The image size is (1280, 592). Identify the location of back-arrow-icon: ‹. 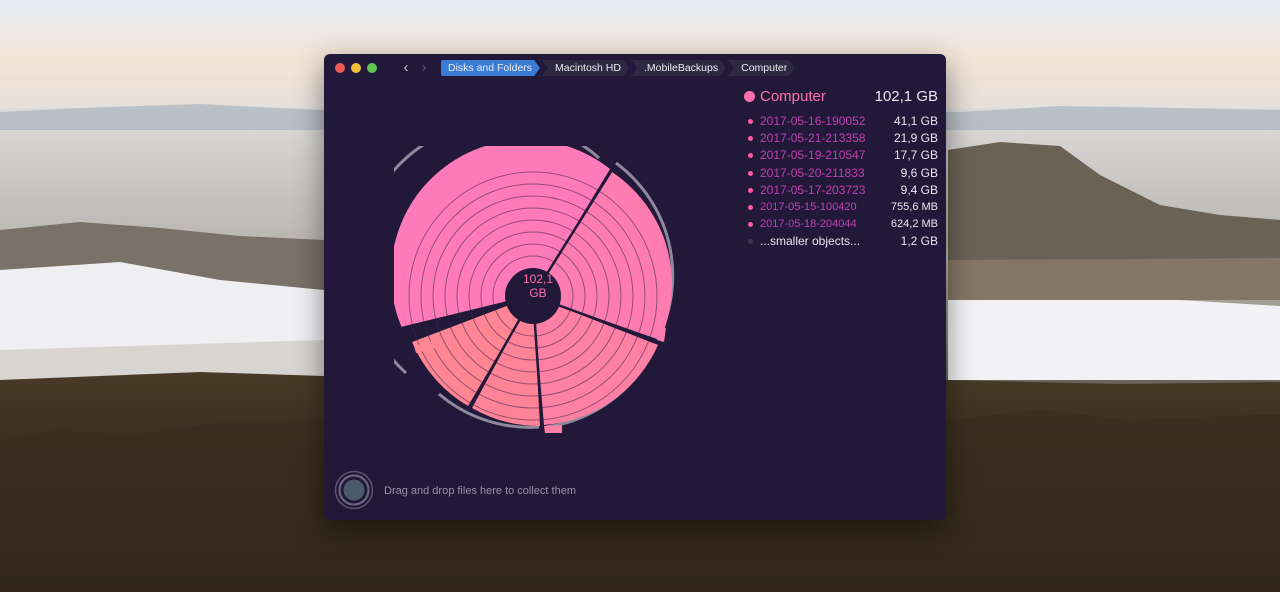
(406, 68).